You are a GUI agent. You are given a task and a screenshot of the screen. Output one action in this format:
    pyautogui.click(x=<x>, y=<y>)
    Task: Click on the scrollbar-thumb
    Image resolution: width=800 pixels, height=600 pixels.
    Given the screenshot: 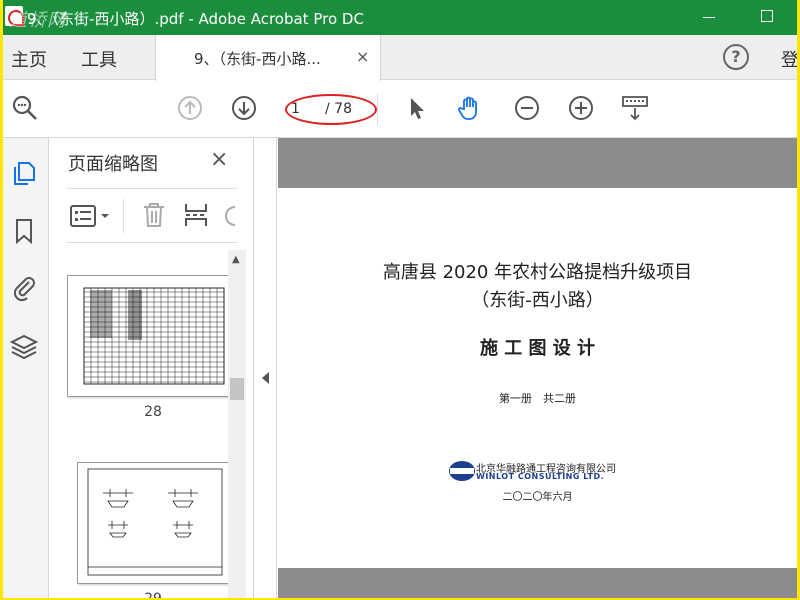 What is the action you would take?
    pyautogui.click(x=237, y=389)
    